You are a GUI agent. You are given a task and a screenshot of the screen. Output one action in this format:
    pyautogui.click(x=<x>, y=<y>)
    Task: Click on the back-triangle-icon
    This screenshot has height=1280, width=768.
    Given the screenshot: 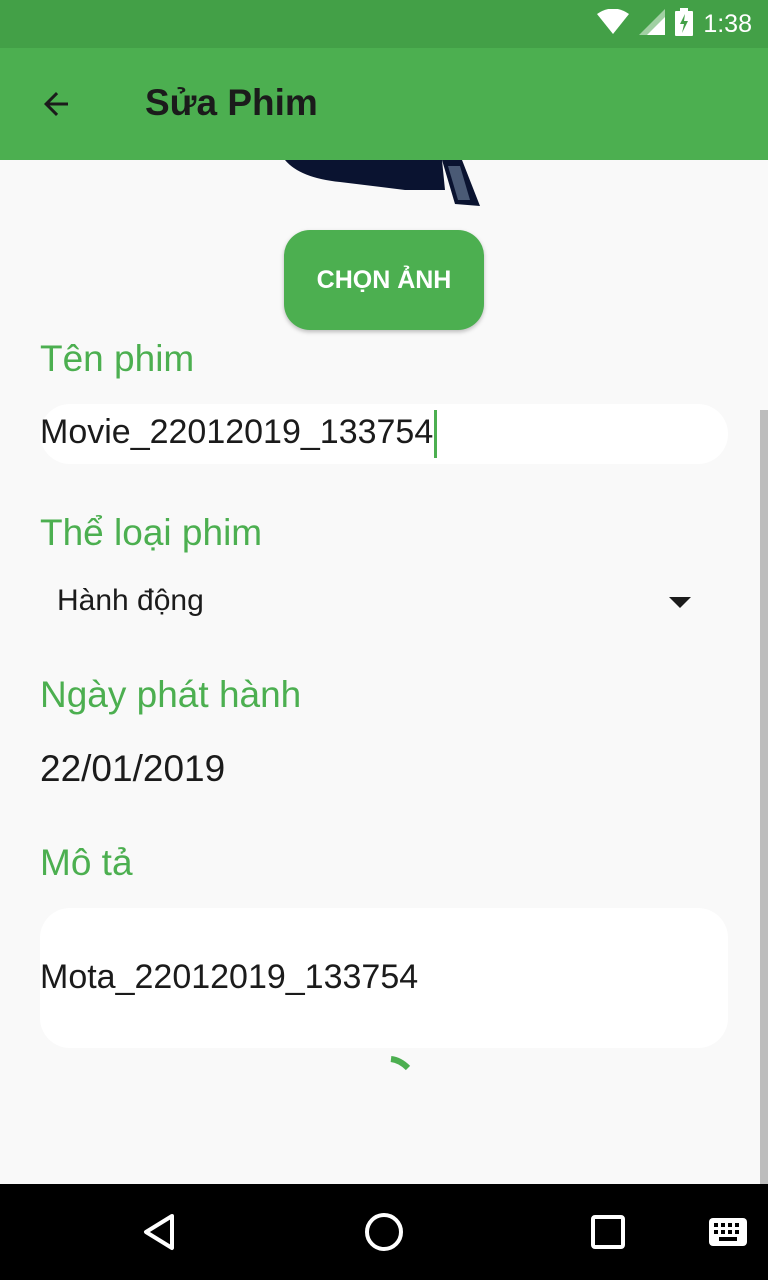 What is the action you would take?
    pyautogui.click(x=159, y=1232)
    